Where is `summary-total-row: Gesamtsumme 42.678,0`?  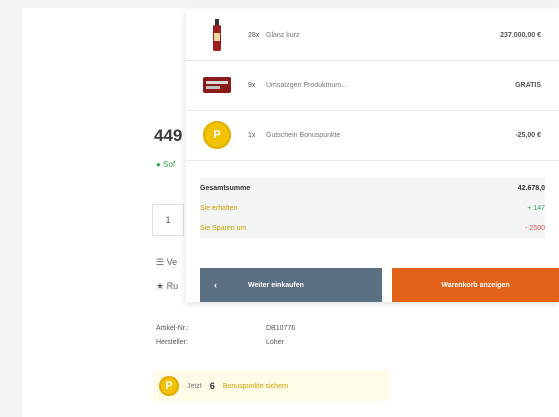
summary-total-row: Gesamtsumme 42.678,0 is located at coordinates (372, 188).